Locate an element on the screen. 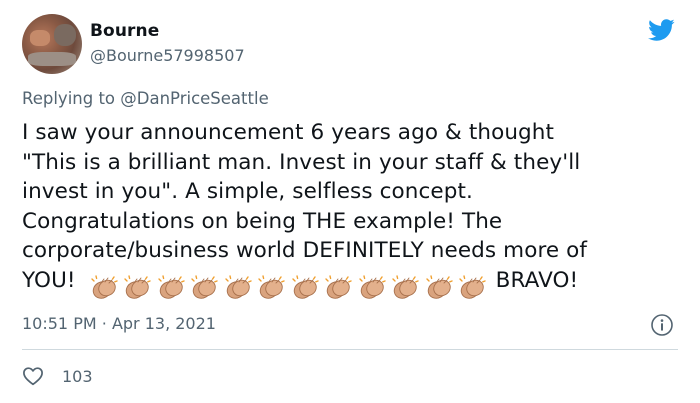 The image size is (700, 403). like-button: 103 is located at coordinates (57, 376).